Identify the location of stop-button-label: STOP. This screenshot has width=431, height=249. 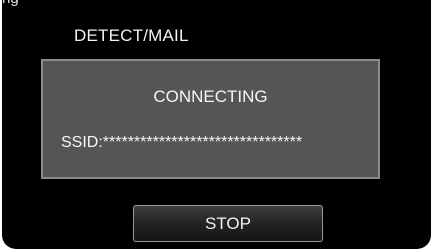
(228, 223).